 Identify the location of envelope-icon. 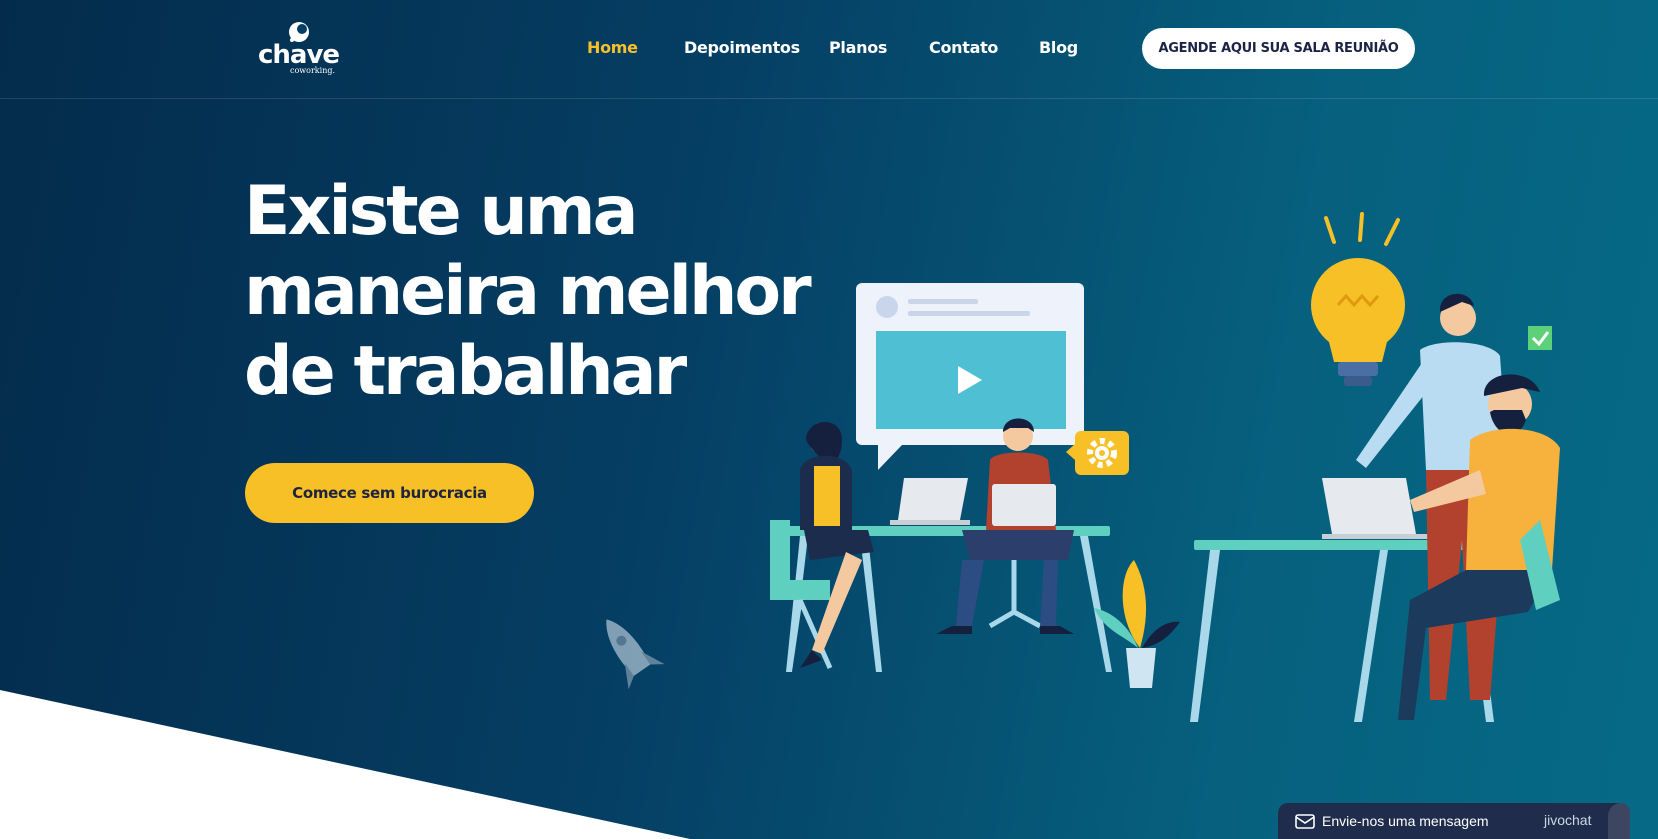
(1305, 821).